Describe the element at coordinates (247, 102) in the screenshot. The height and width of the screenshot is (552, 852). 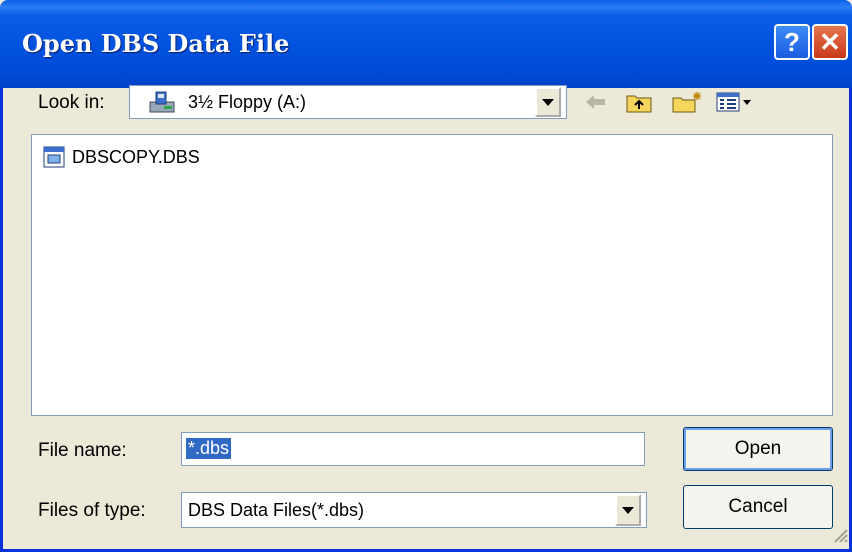
I see `look-in-value: 3½ Floppy (A:)` at that location.